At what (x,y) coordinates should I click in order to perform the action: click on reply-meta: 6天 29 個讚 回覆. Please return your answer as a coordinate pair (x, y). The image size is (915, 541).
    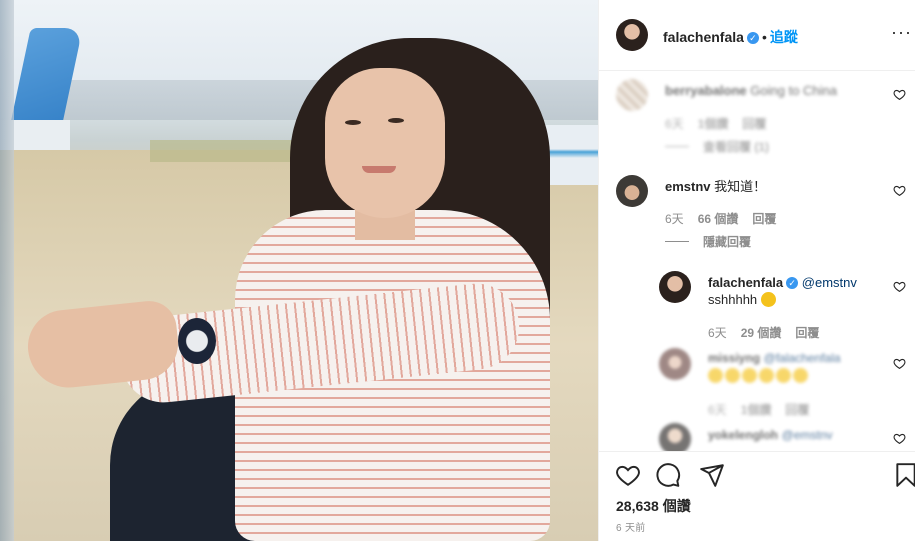
    Looking at the image, I should click on (770, 332).